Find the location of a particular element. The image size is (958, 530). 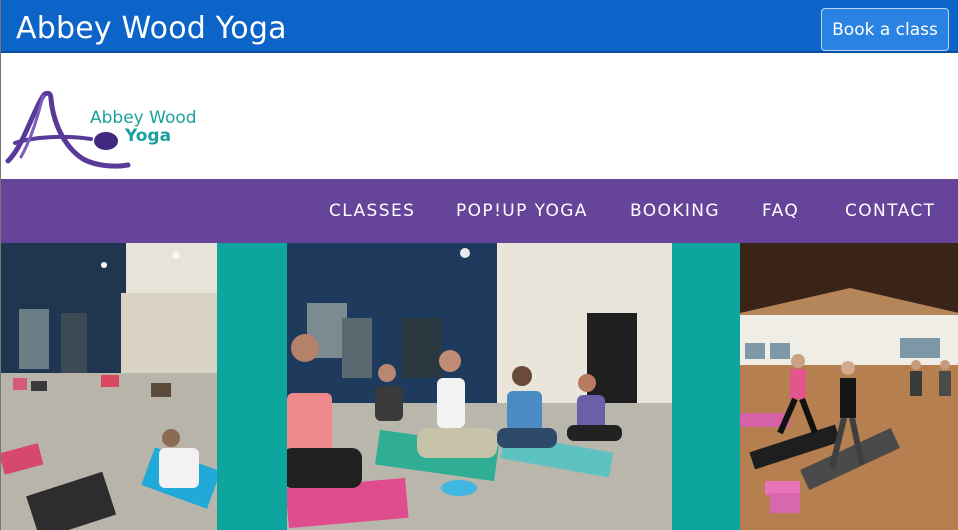

main-nav: CLASSES POP!UP YOGA BOOKING FAQ CONTACT is located at coordinates (479, 211).